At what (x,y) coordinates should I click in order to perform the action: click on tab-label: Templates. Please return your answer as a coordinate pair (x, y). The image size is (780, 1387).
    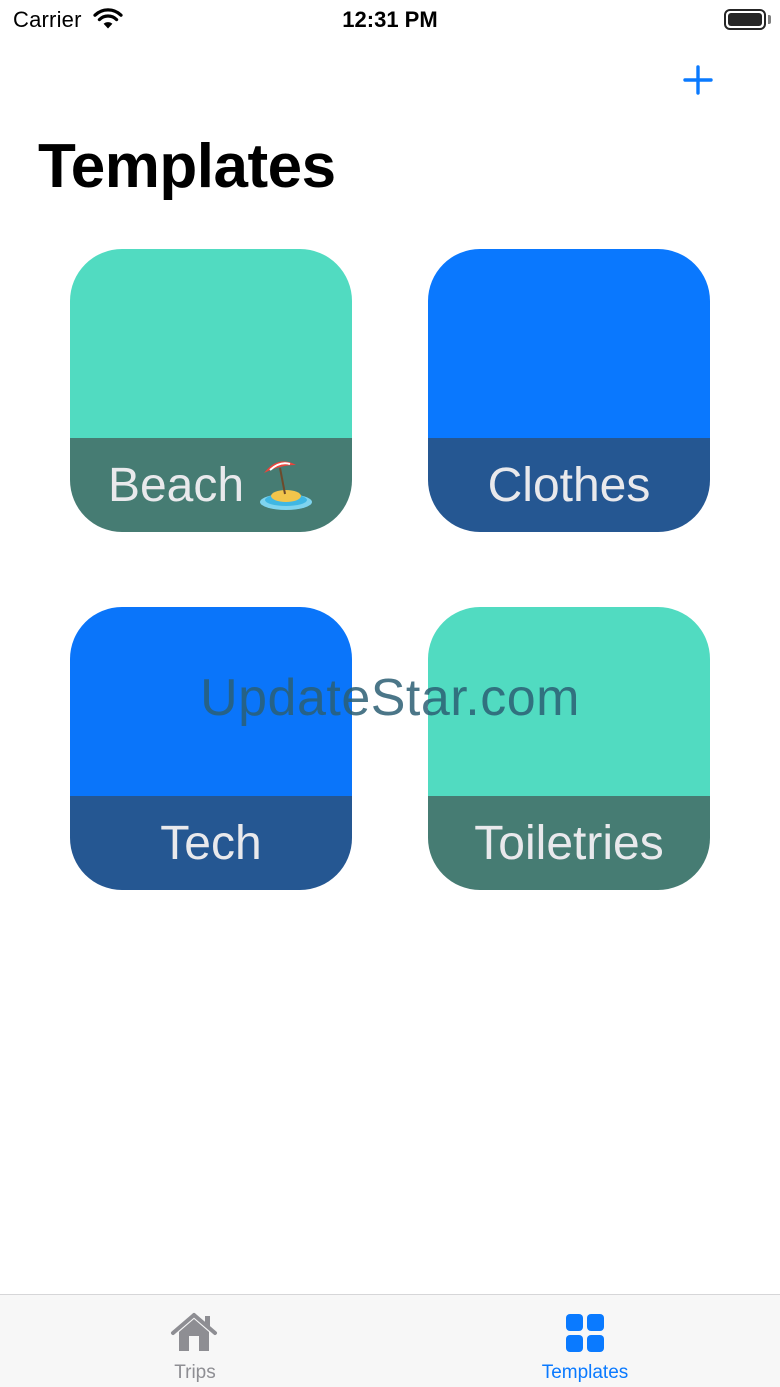
    Looking at the image, I should click on (585, 1372).